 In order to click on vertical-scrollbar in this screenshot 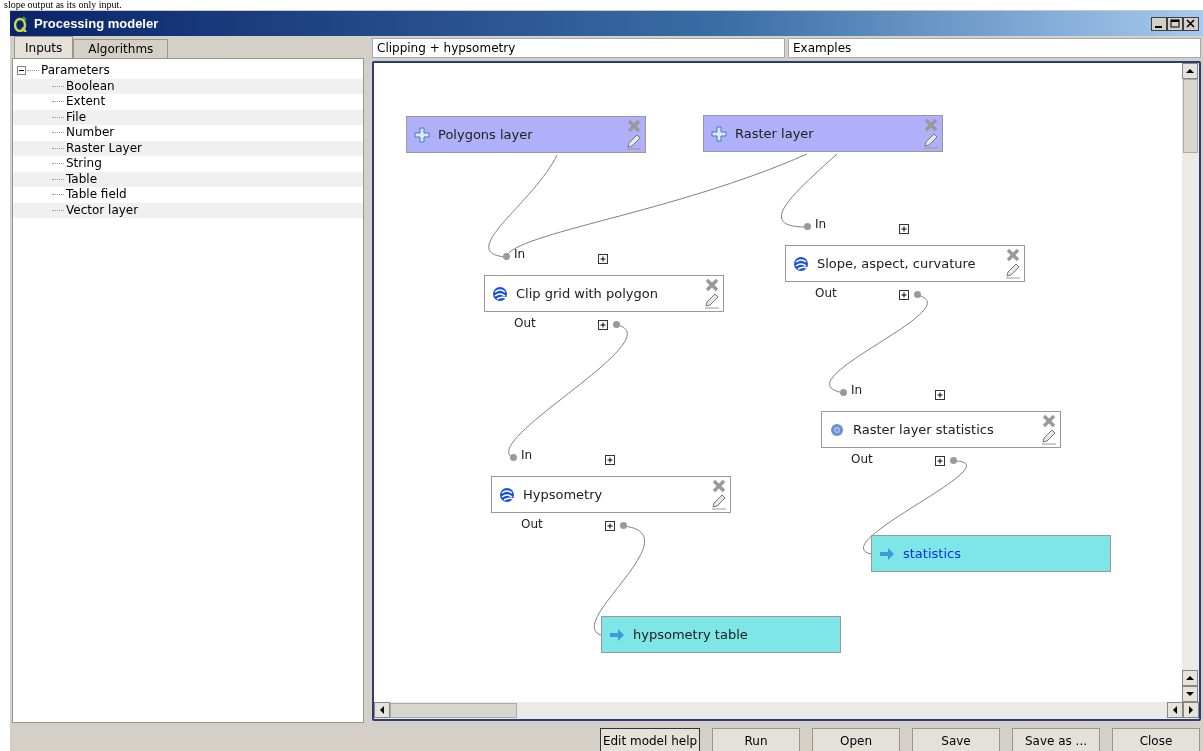, I will do `click(1190, 382)`.